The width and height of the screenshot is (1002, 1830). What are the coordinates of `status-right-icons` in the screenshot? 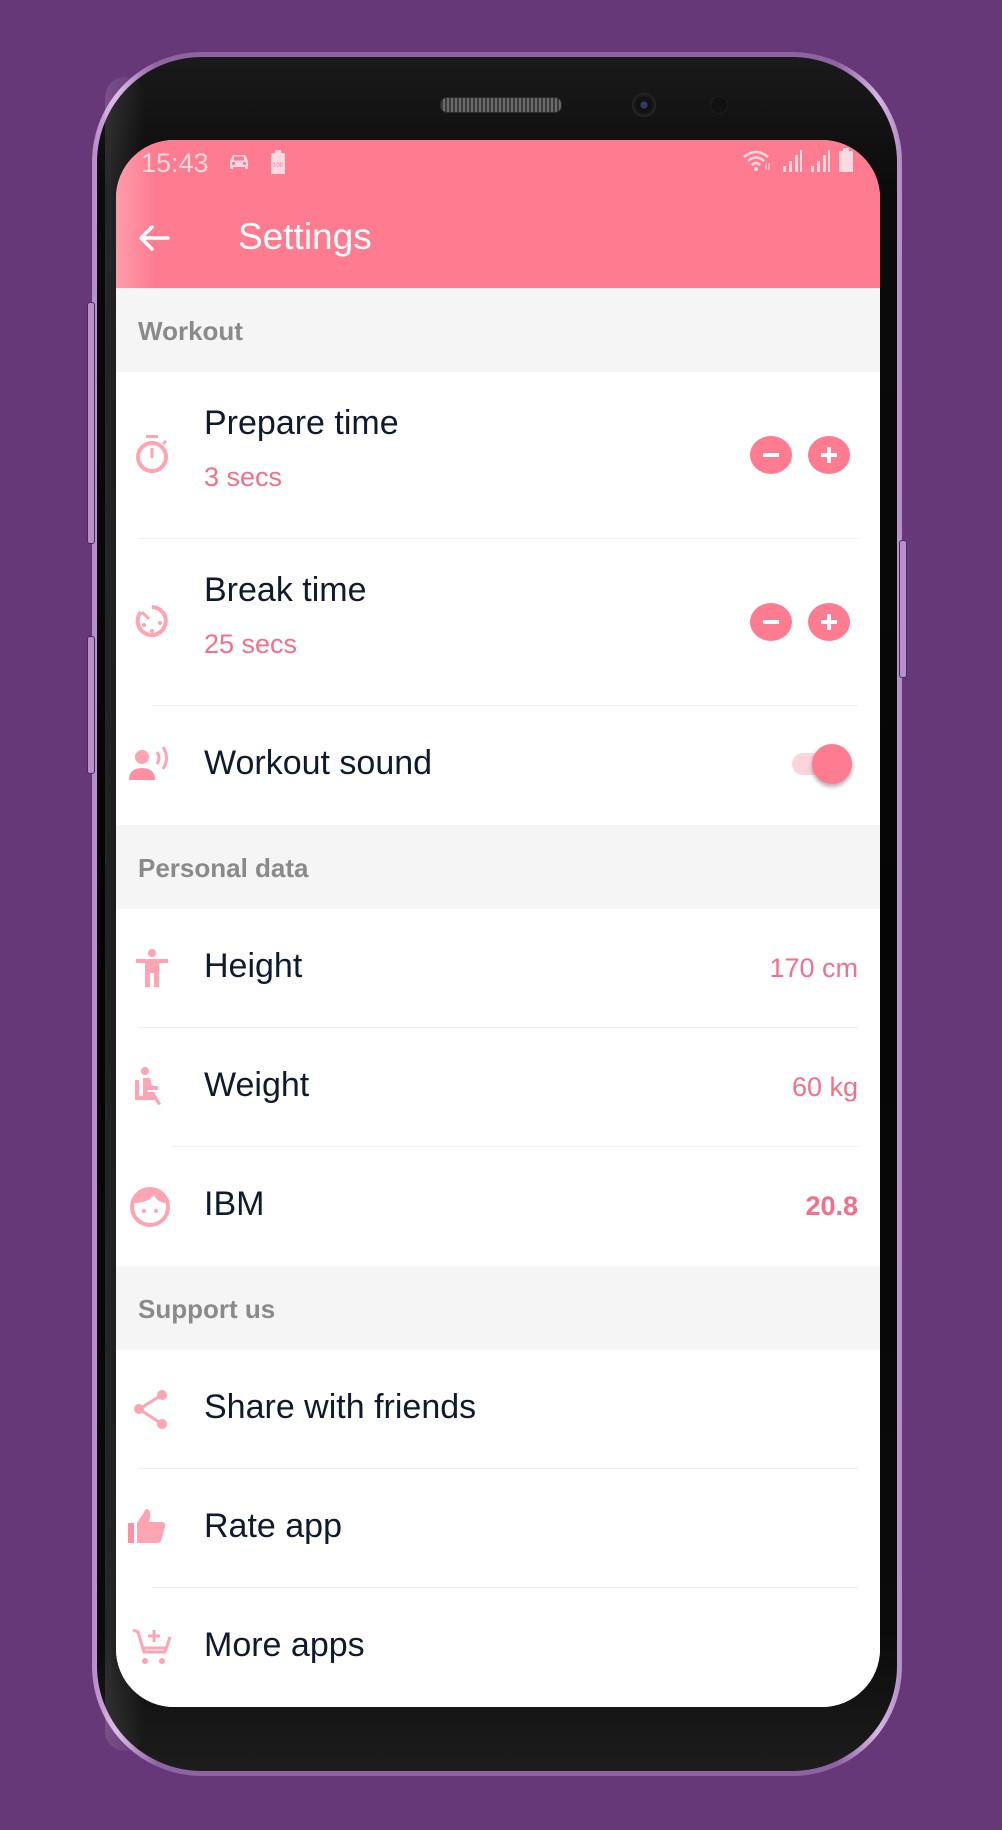 It's located at (798, 160).